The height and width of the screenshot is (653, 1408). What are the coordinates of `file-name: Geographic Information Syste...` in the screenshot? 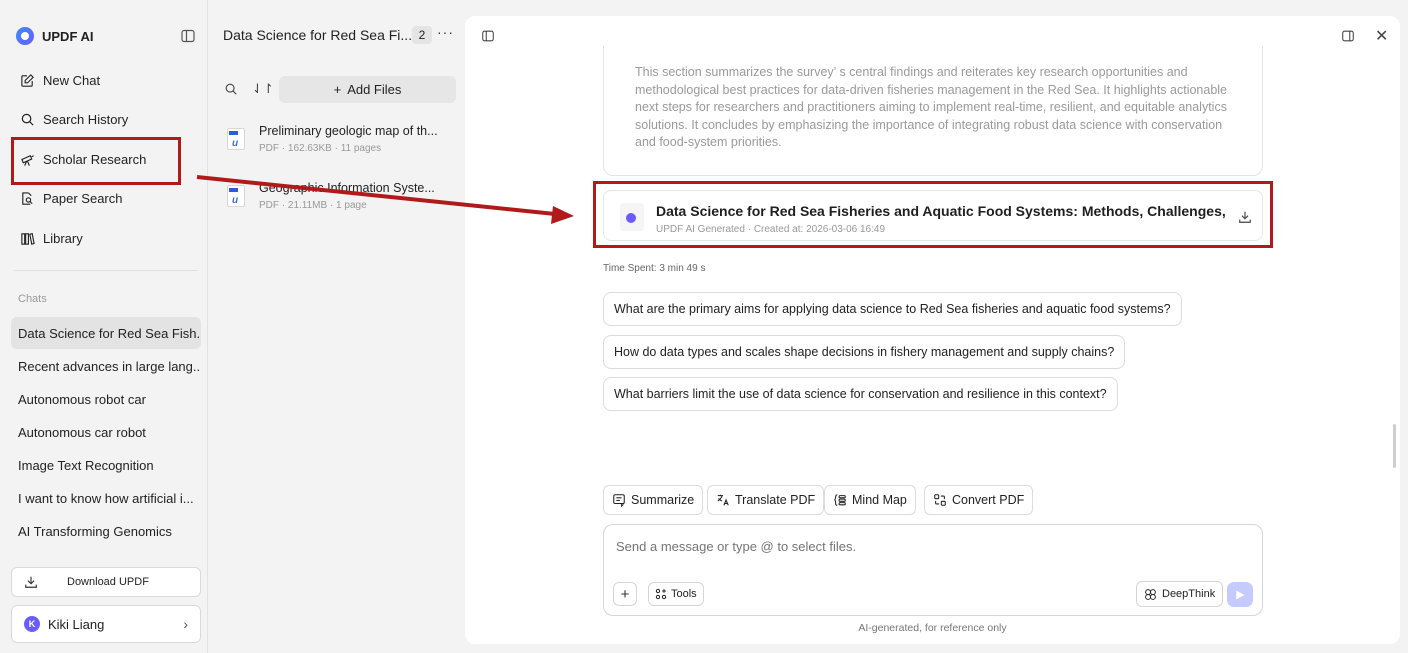 It's located at (347, 188).